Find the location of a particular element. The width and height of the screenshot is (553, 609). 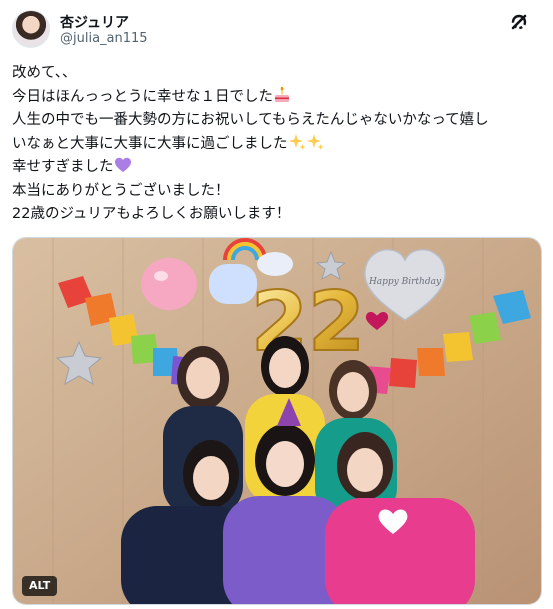

tweet-line-6: 本当にありがとうございました！ is located at coordinates (121, 190).